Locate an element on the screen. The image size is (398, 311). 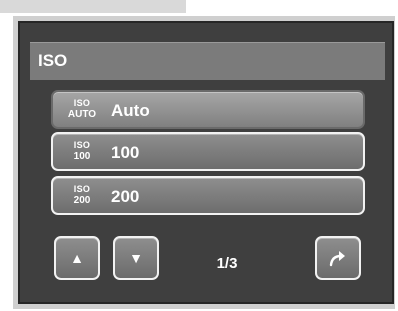
page-indicator: 1/3 is located at coordinates (227, 263).